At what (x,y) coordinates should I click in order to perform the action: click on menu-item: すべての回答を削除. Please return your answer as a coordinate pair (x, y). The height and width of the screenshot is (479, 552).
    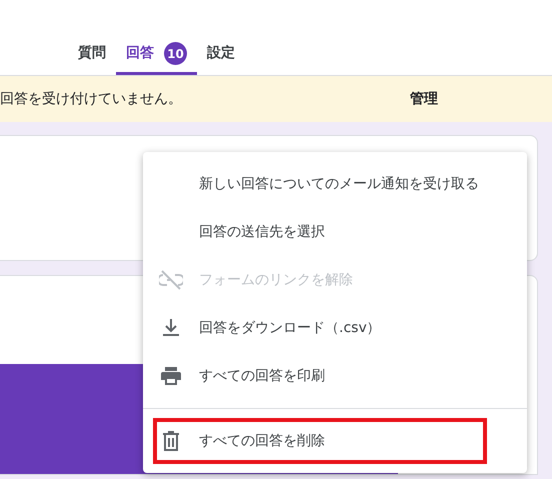
    Looking at the image, I should click on (335, 441).